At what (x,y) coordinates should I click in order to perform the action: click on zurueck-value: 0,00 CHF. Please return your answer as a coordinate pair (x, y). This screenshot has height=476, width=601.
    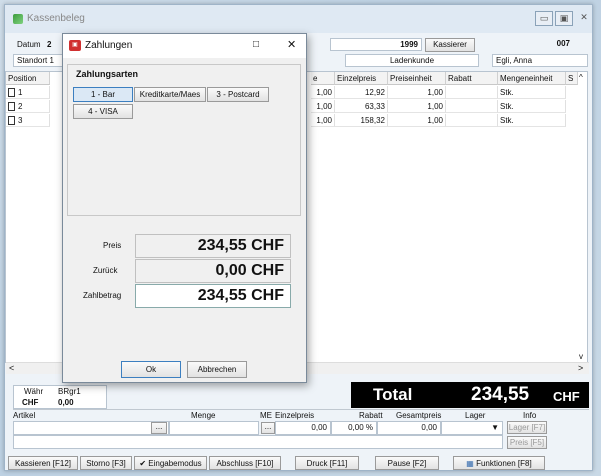
    Looking at the image, I should click on (213, 271).